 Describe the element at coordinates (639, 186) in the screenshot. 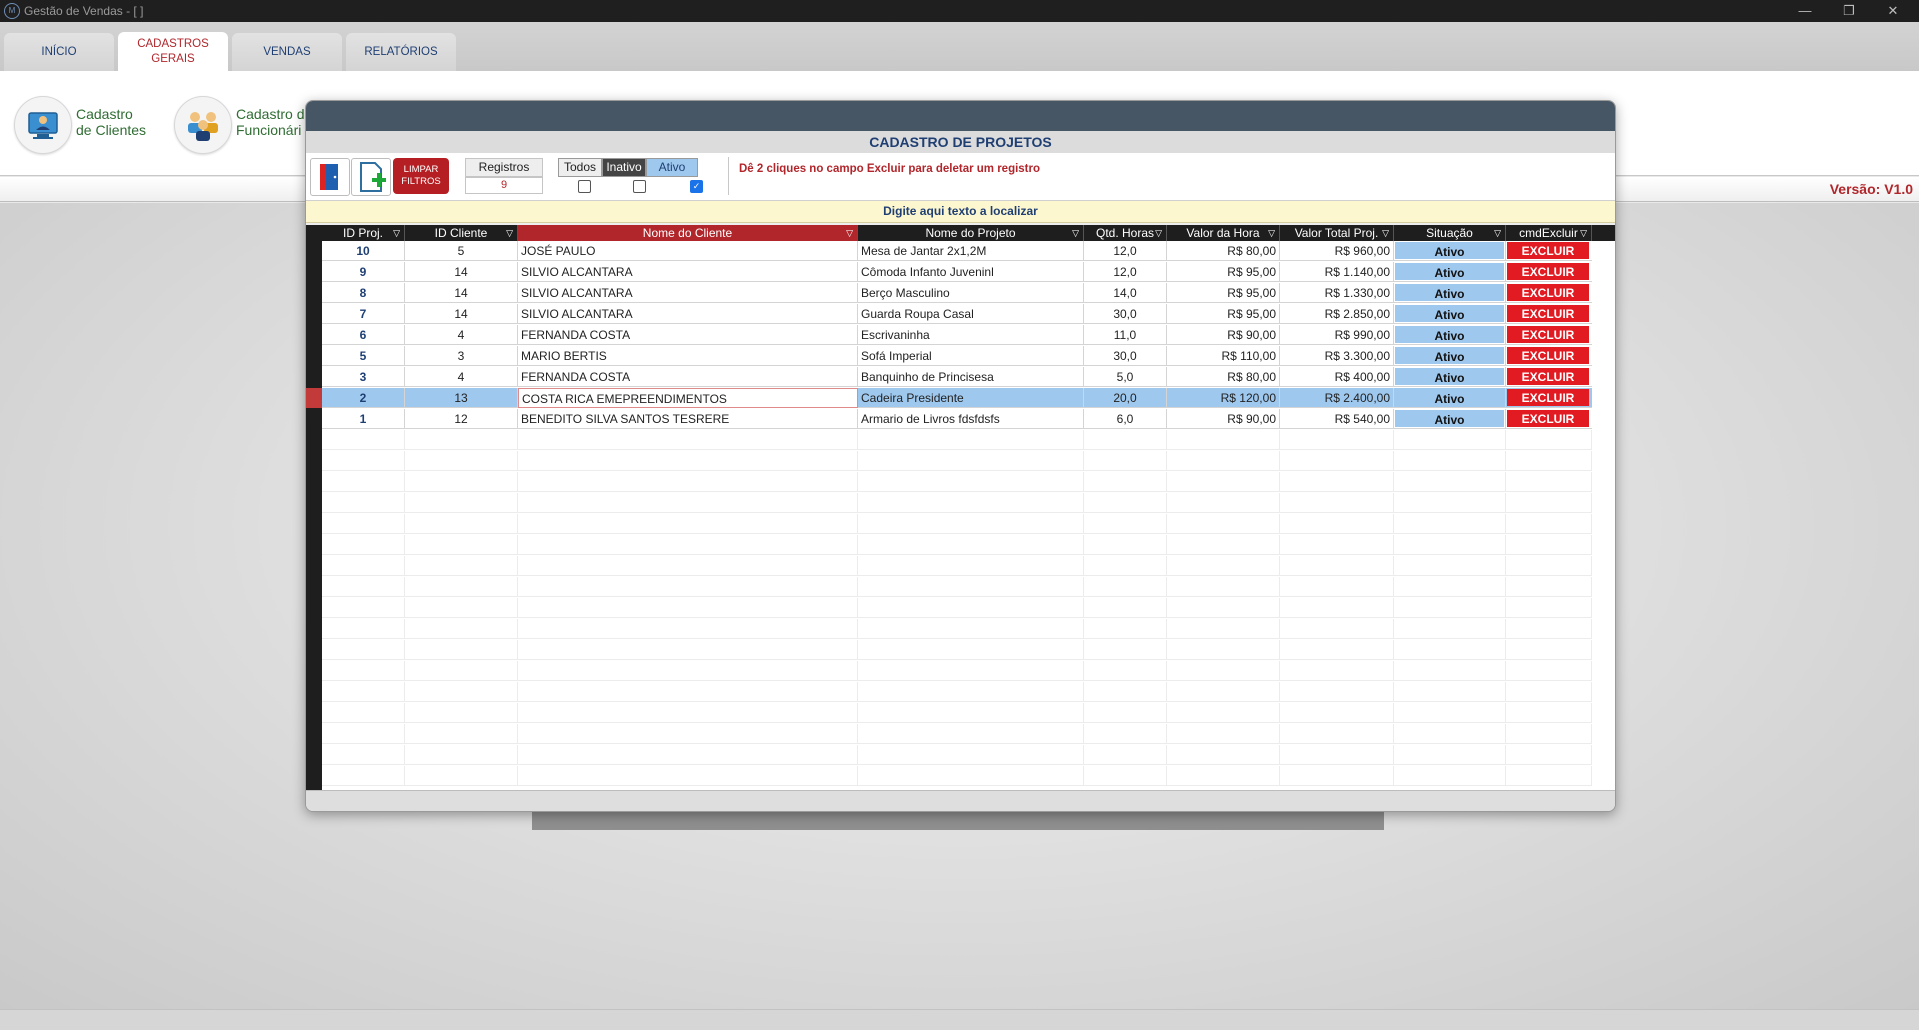

I see `filter-inativo-checkbox` at that location.